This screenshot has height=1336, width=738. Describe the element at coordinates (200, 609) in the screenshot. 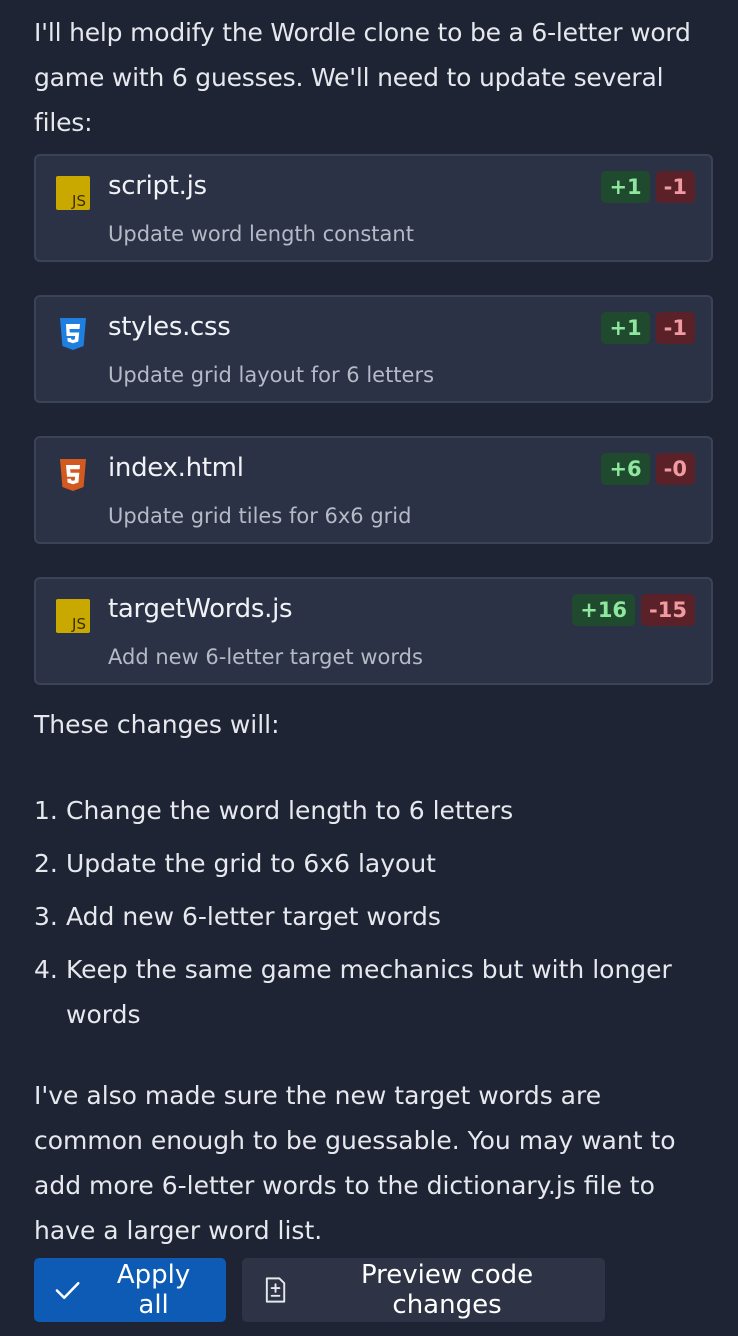

I see `file-name: targetWords.js` at that location.